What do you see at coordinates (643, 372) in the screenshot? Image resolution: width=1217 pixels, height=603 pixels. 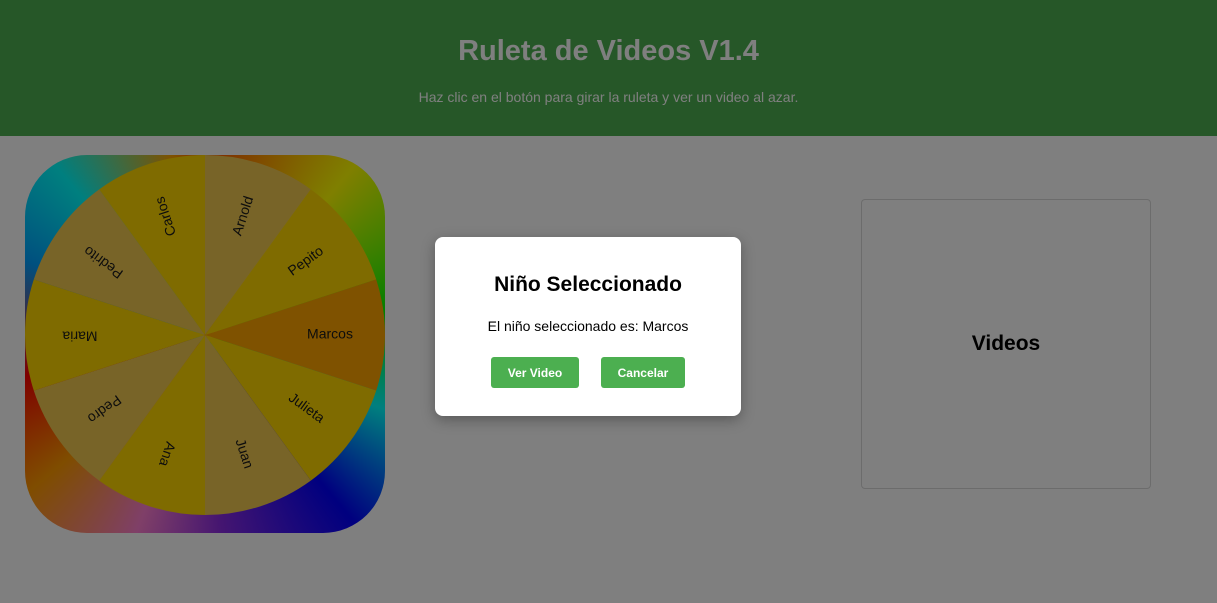 I see `cancel-button: Cancelar` at bounding box center [643, 372].